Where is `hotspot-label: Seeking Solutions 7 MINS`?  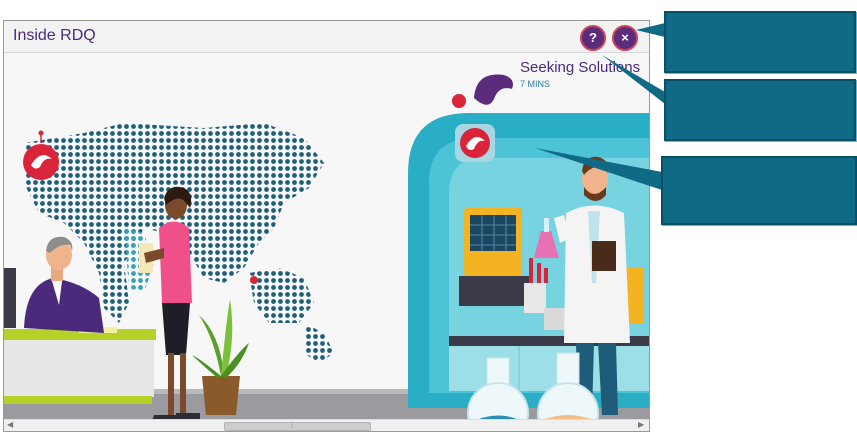
hotspot-label: Seeking Solutions 7 MINS is located at coordinates (580, 74).